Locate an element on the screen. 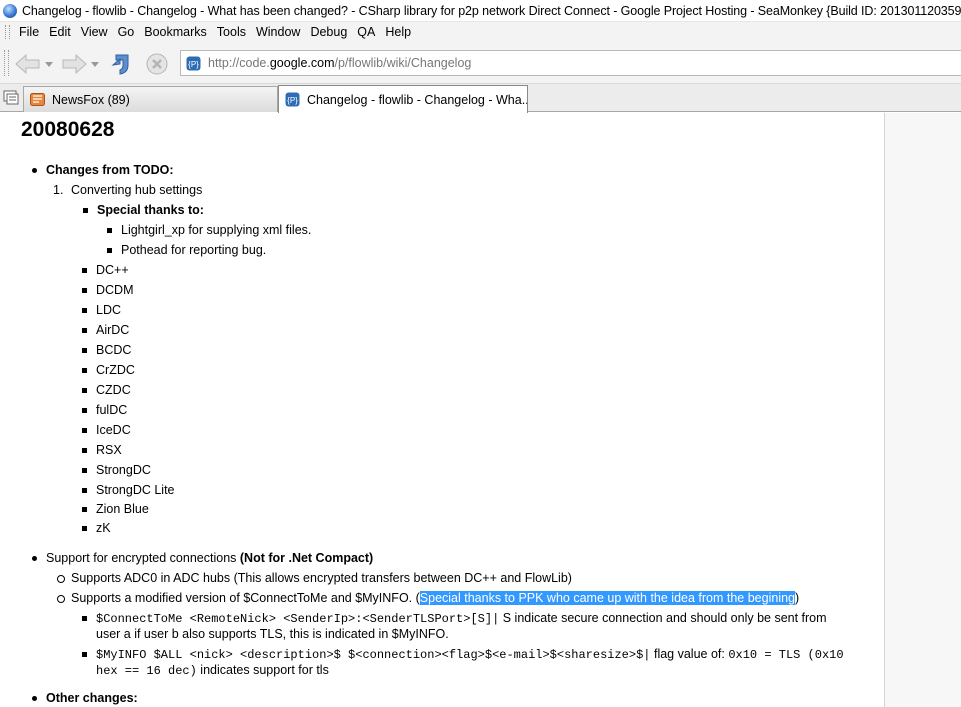 This screenshot has width=961, height=707. page-sidebar is located at coordinates (923, 410).